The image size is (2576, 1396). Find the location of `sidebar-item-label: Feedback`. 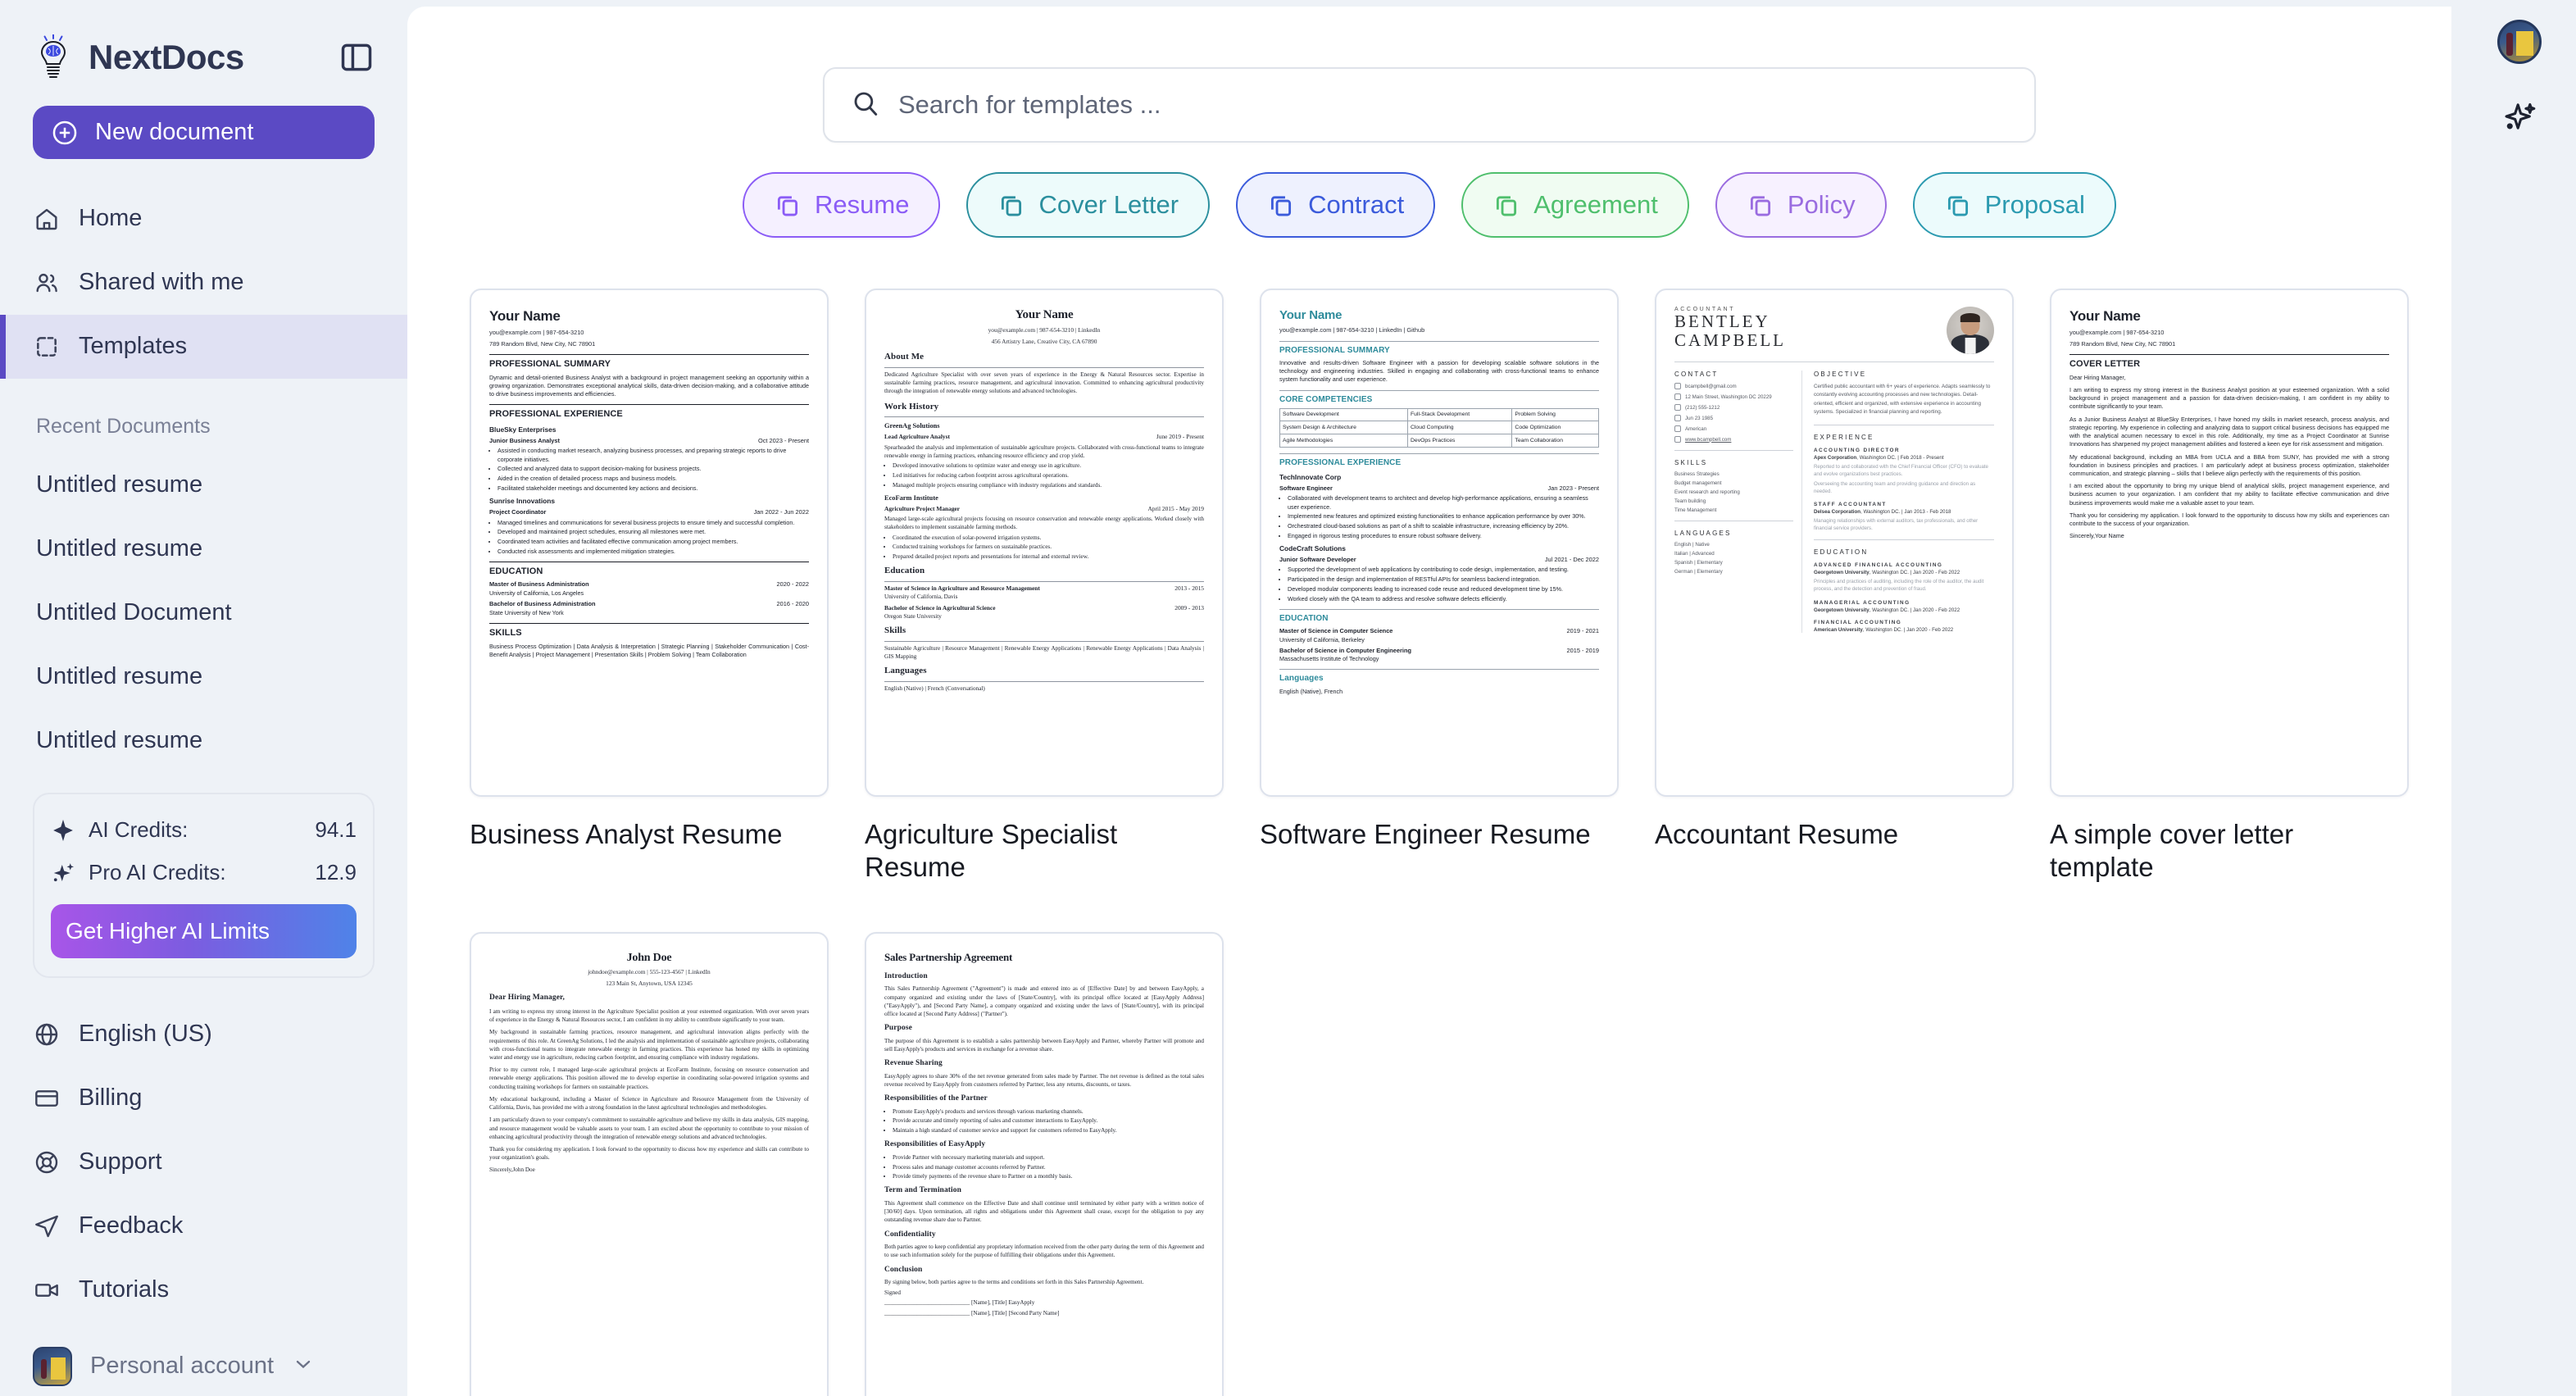

sidebar-item-label: Feedback is located at coordinates (131, 1225).